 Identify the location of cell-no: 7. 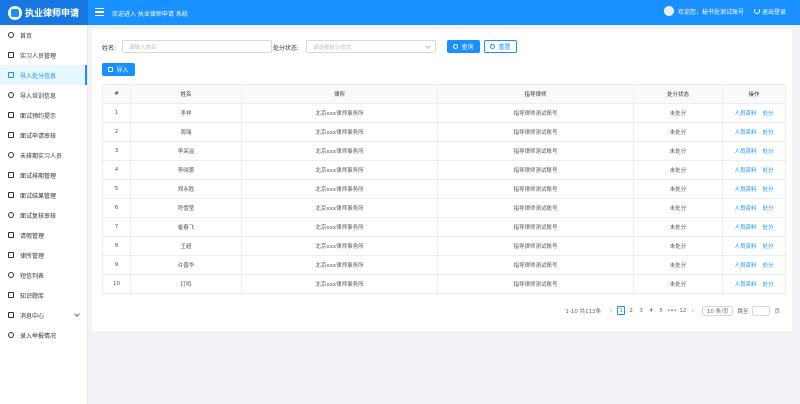
(116, 227).